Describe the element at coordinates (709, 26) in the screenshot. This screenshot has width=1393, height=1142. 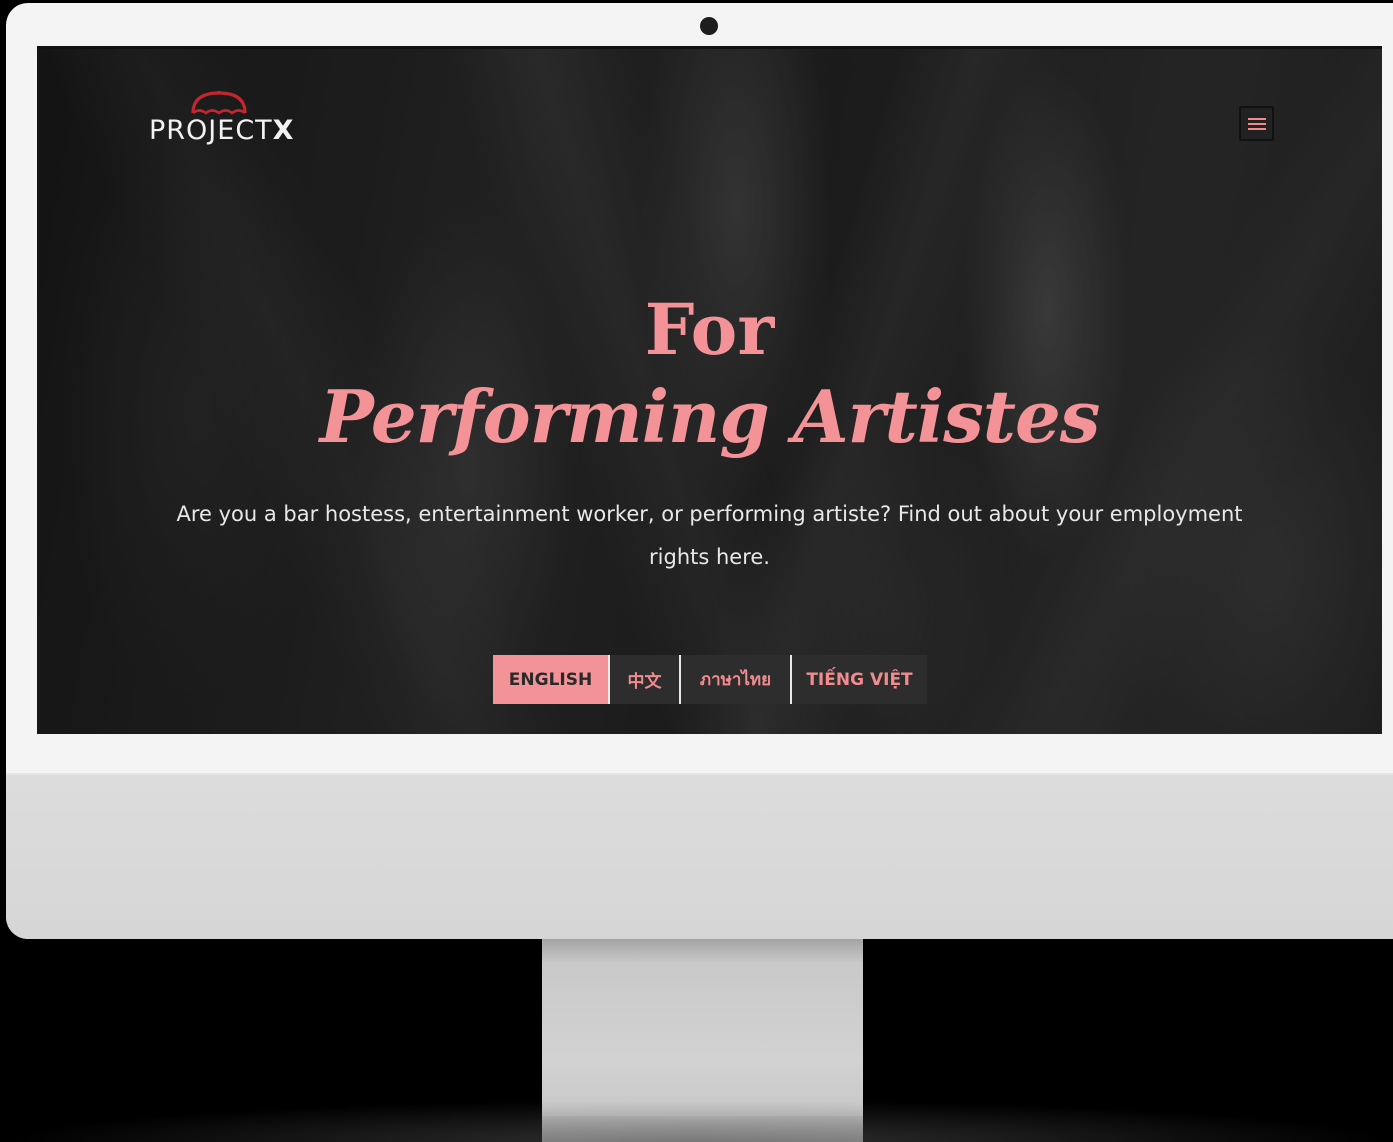
I see `camera` at that location.